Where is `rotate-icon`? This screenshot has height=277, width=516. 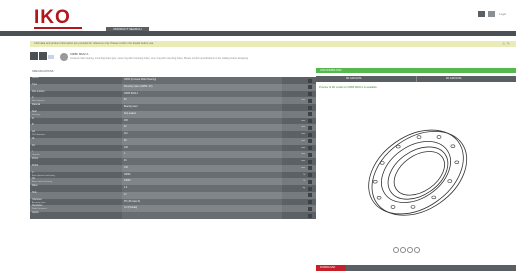
rotate-icon is located at coordinates (417, 250).